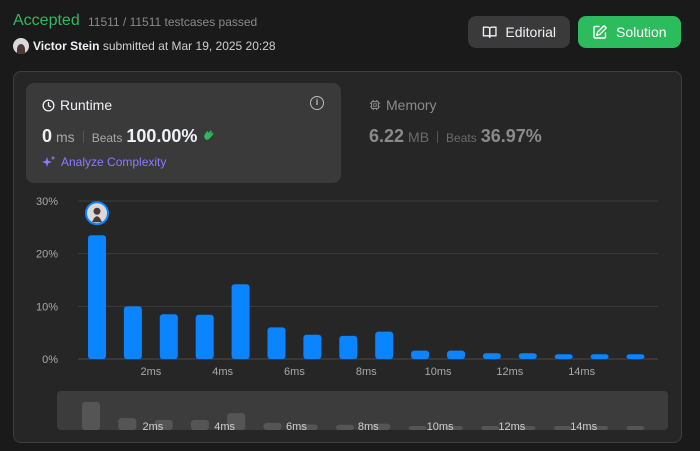 This screenshot has width=700, height=451. Describe the element at coordinates (224, 427) in the screenshot. I see `overview-tick-label: 4ms` at that location.